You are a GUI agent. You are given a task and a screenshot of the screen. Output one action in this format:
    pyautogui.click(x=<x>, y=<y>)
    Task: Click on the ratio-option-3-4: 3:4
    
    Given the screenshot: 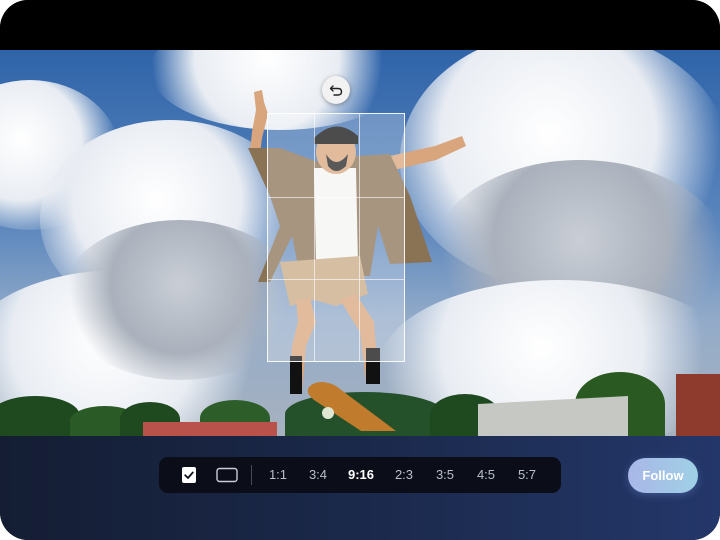 What is the action you would take?
    pyautogui.click(x=318, y=475)
    